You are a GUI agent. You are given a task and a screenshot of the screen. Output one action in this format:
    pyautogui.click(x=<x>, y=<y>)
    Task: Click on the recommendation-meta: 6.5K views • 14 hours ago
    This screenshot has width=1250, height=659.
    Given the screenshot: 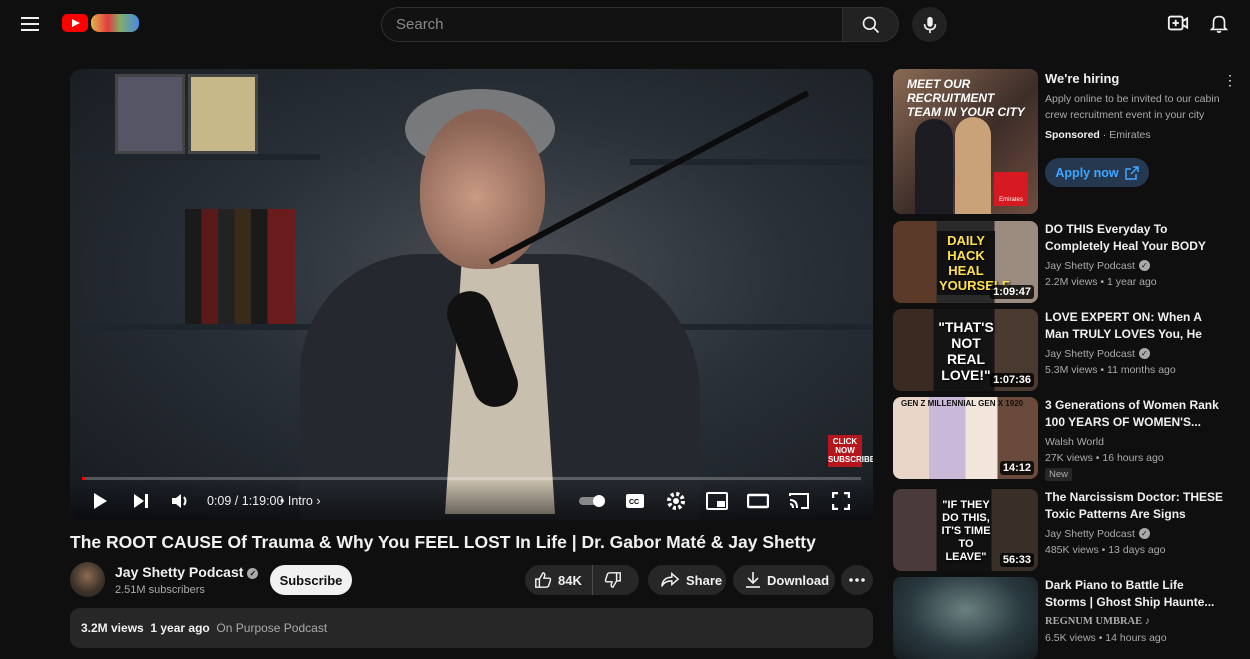 What is the action you would take?
    pyautogui.click(x=1106, y=638)
    